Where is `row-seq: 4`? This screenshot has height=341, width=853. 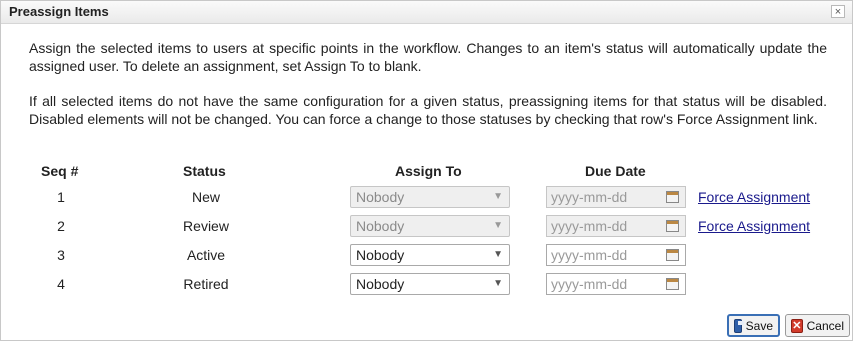 row-seq: 4 is located at coordinates (61, 284).